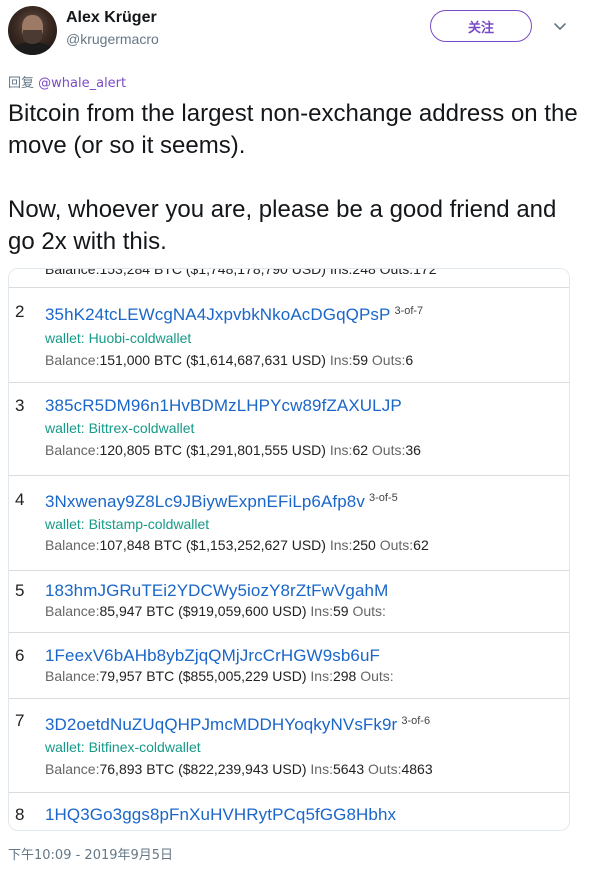 The image size is (598, 874). What do you see at coordinates (20, 590) in the screenshot?
I see `row-rank: 5` at bounding box center [20, 590].